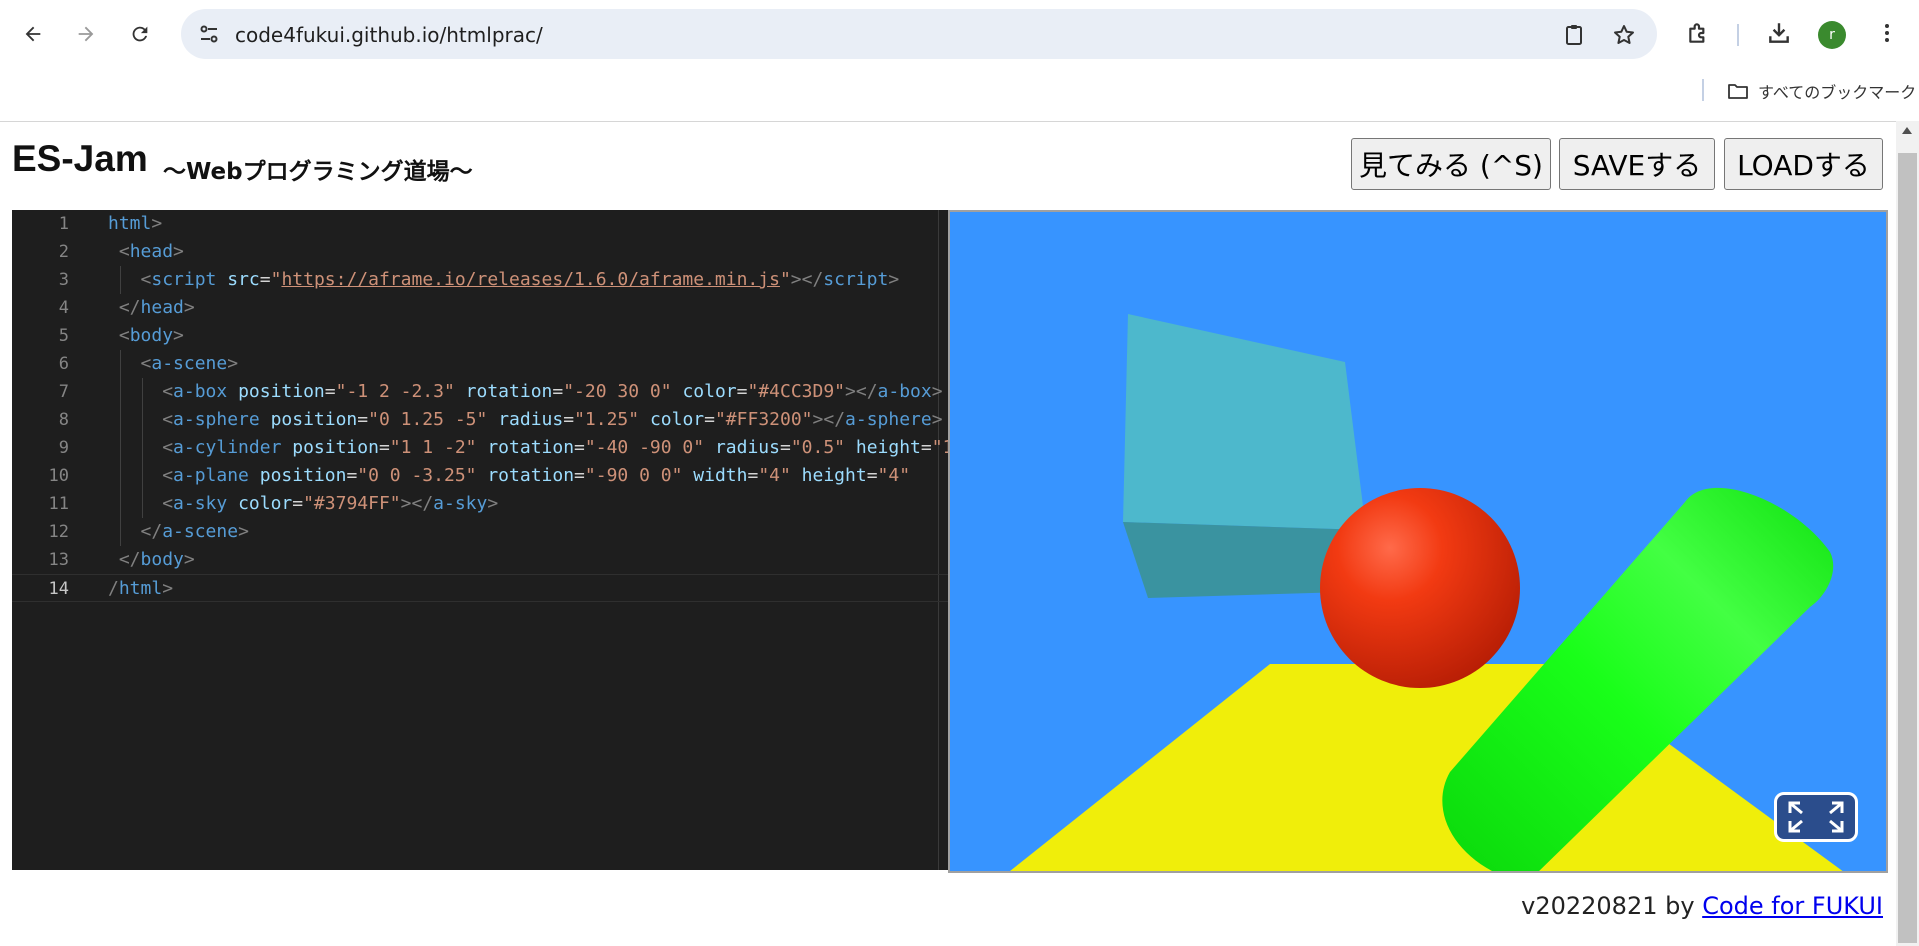  What do you see at coordinates (63, 364) in the screenshot?
I see `line-number: 6` at bounding box center [63, 364].